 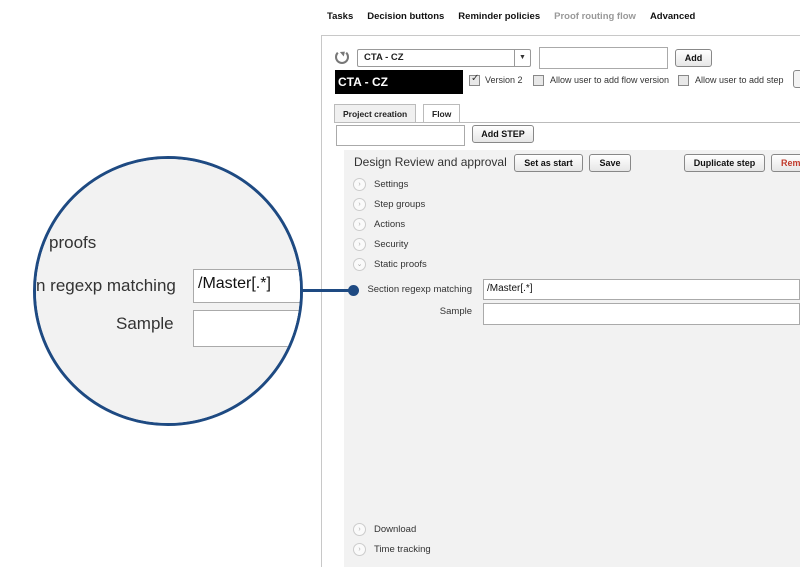 What do you see at coordinates (399, 82) in the screenshot?
I see `current-flow-name: CTA - CZ` at bounding box center [399, 82].